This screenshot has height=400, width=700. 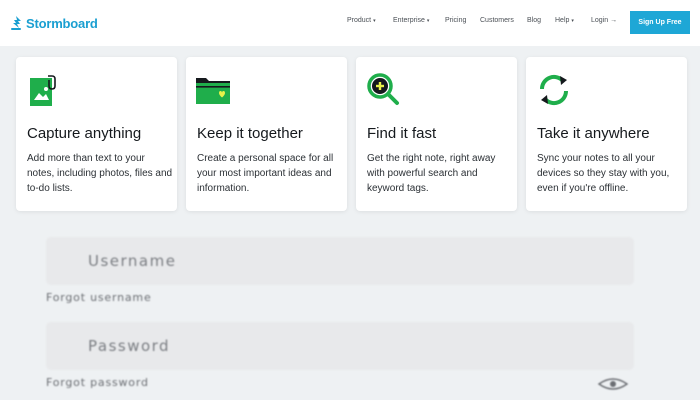 What do you see at coordinates (383, 89) in the screenshot?
I see `search-plus-icon` at bounding box center [383, 89].